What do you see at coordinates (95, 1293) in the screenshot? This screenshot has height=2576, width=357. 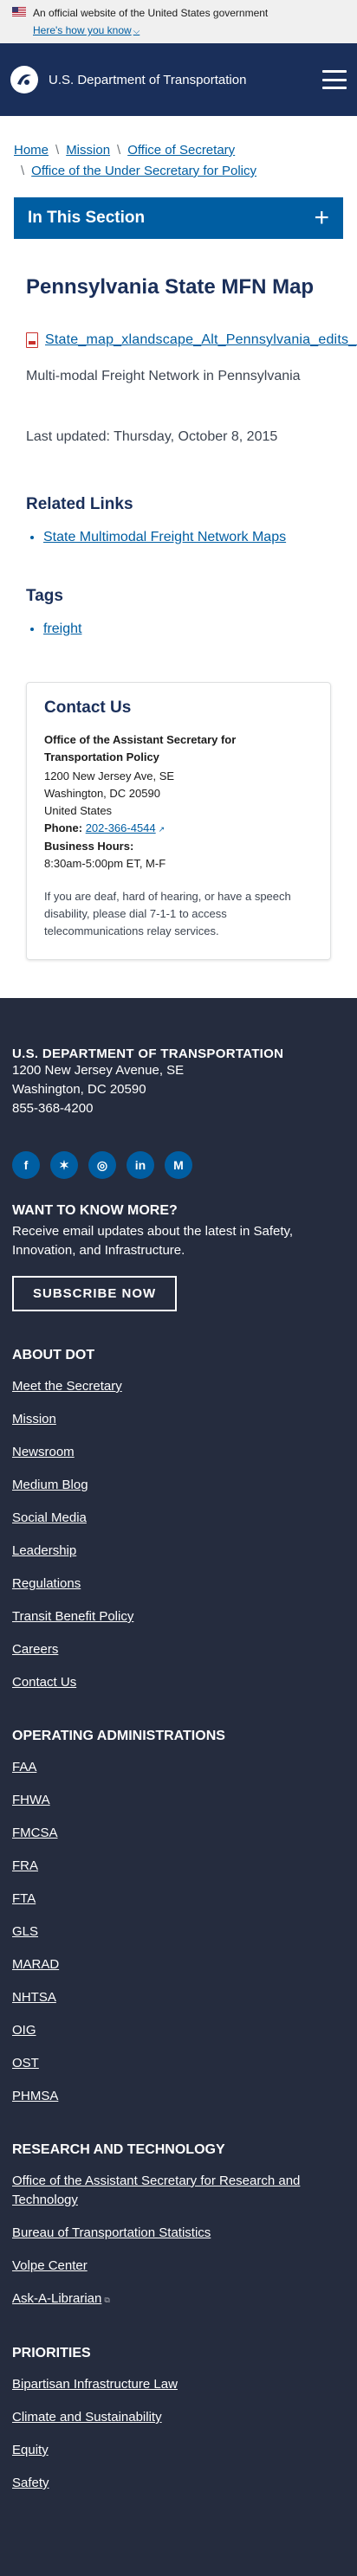 I see `subscribe-button: SUBSCRIBE NOW` at bounding box center [95, 1293].